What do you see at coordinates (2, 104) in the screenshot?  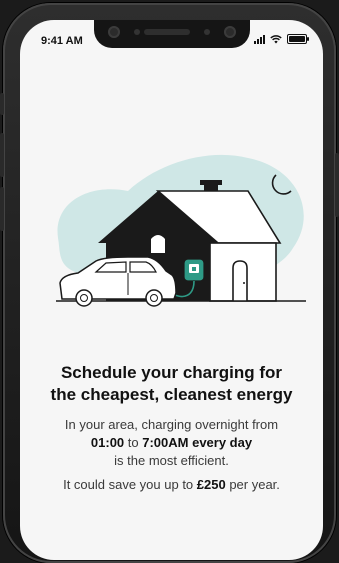 I see `mute-switch` at bounding box center [2, 104].